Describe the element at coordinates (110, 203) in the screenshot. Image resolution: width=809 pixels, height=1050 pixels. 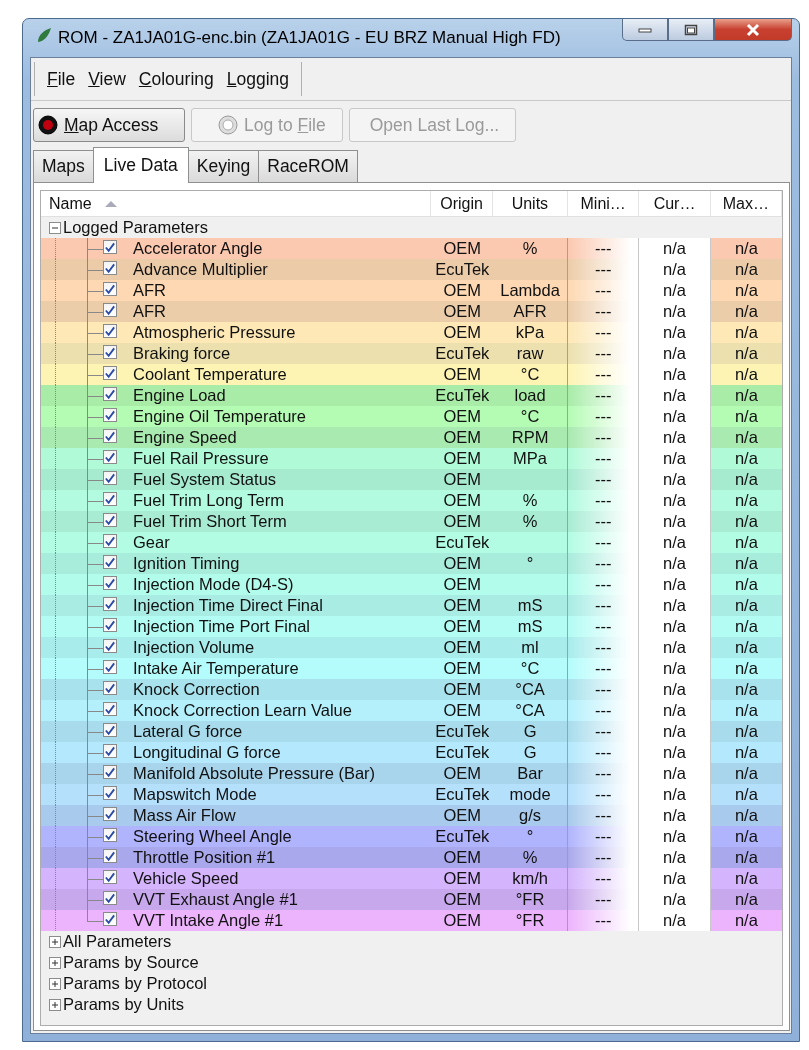
I see `sort-ascending-icon` at that location.